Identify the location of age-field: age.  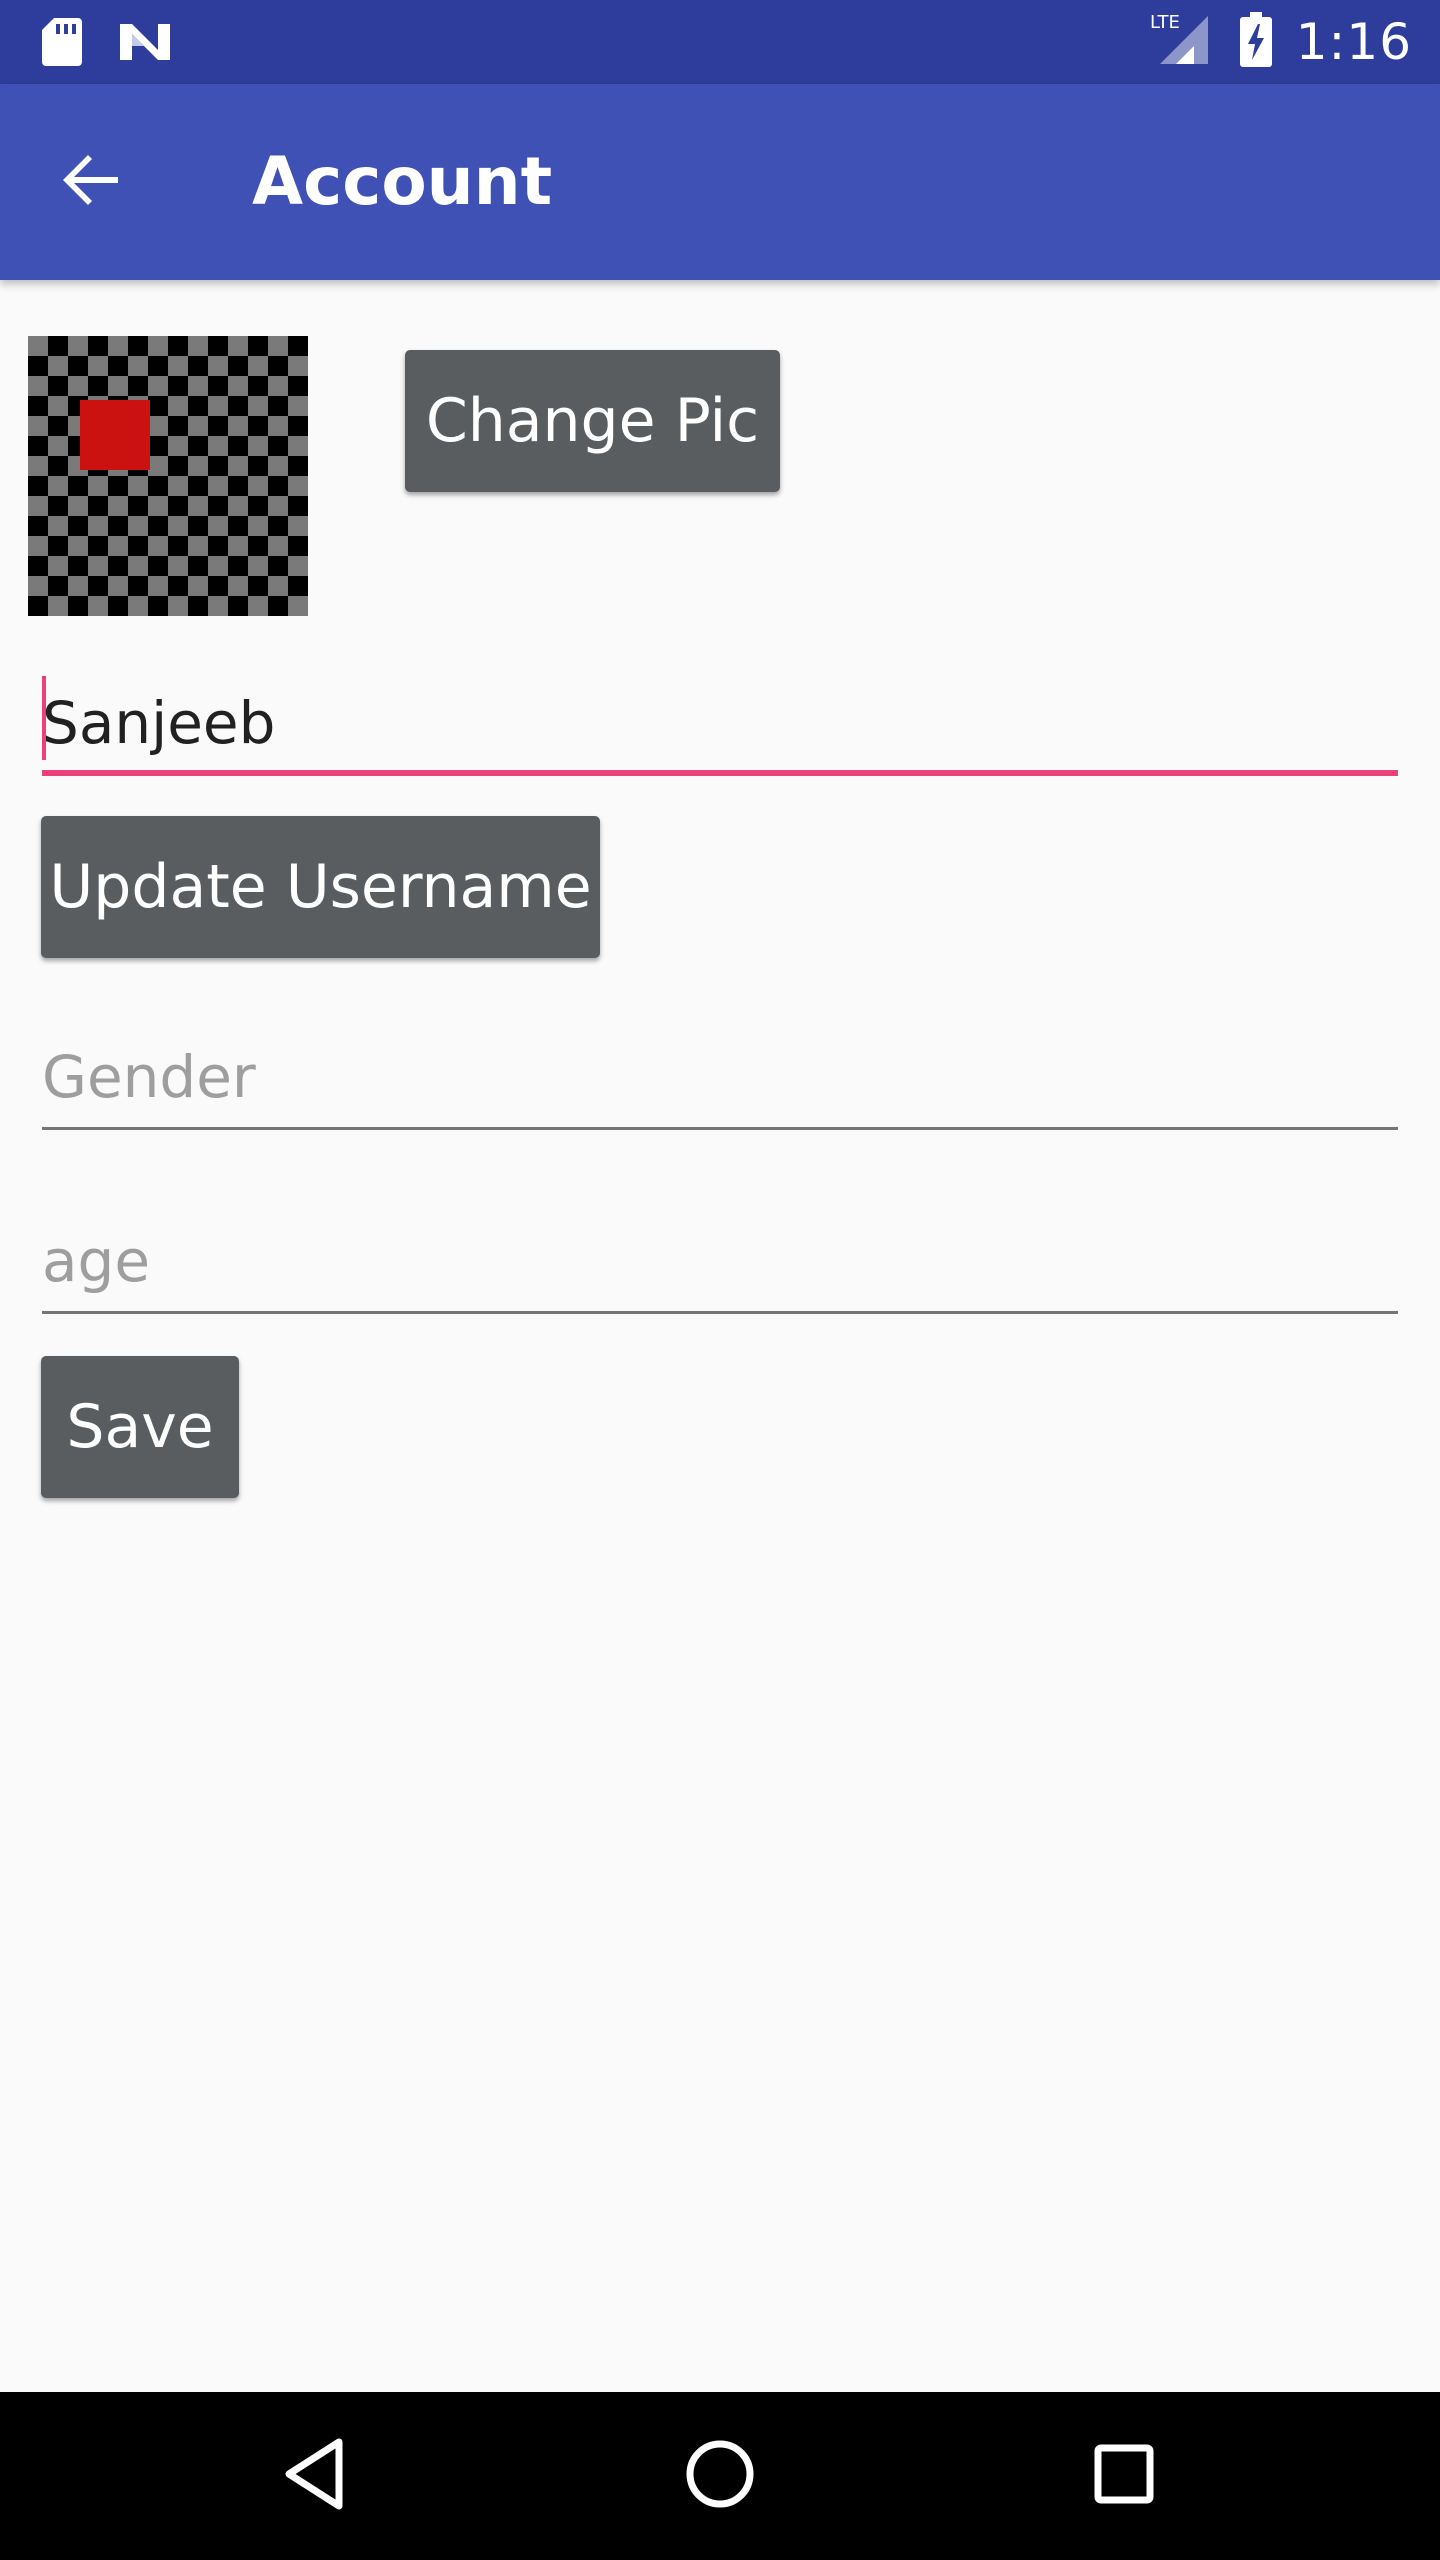
(720, 1264).